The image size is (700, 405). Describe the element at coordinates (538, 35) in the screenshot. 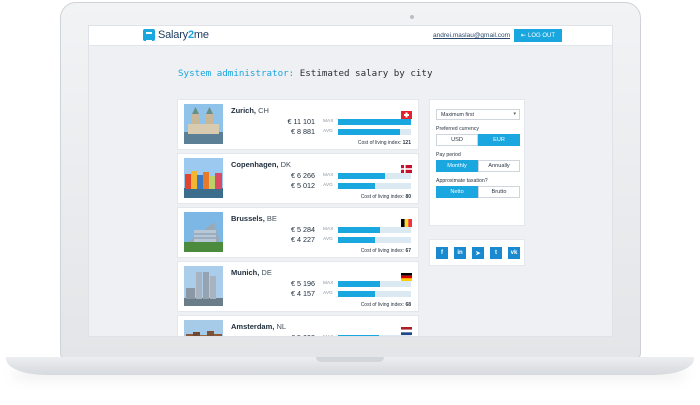

I see `logout-button: ⇤ LOG OUT` at that location.